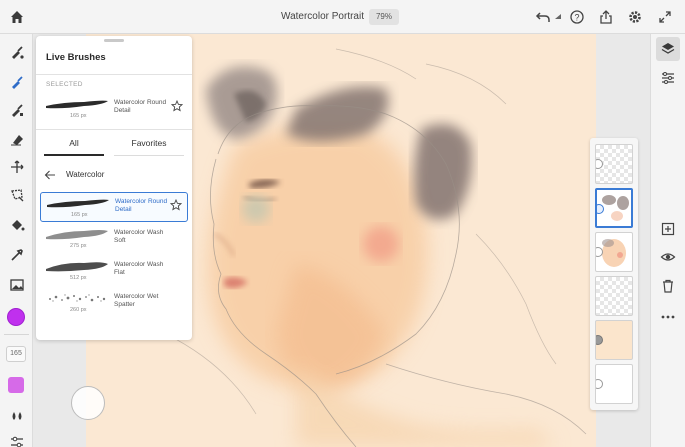  Describe the element at coordinates (668, 78) in the screenshot. I see `layer-properties-icon` at that location.